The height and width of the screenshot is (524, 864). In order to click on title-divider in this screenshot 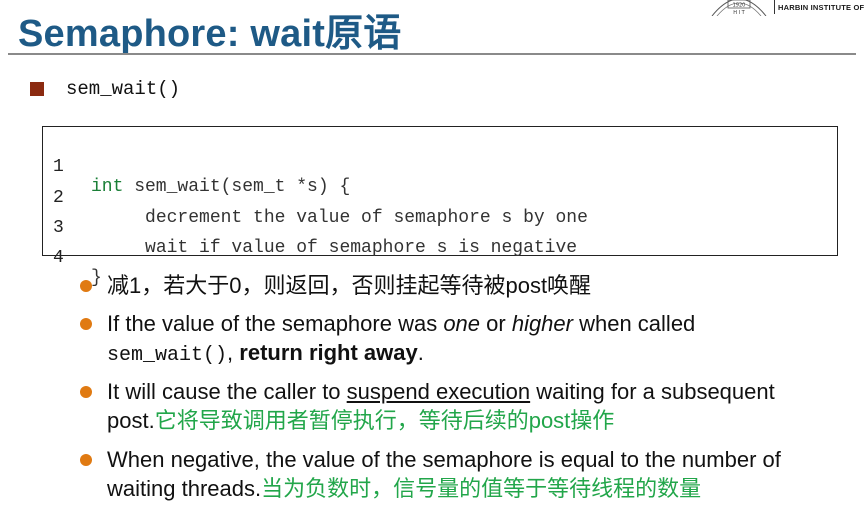, I will do `click(432, 54)`.